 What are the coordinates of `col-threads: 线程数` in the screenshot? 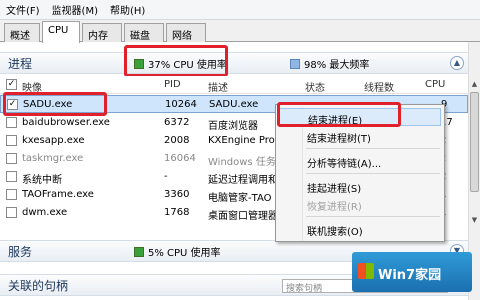 It's located at (379, 86).